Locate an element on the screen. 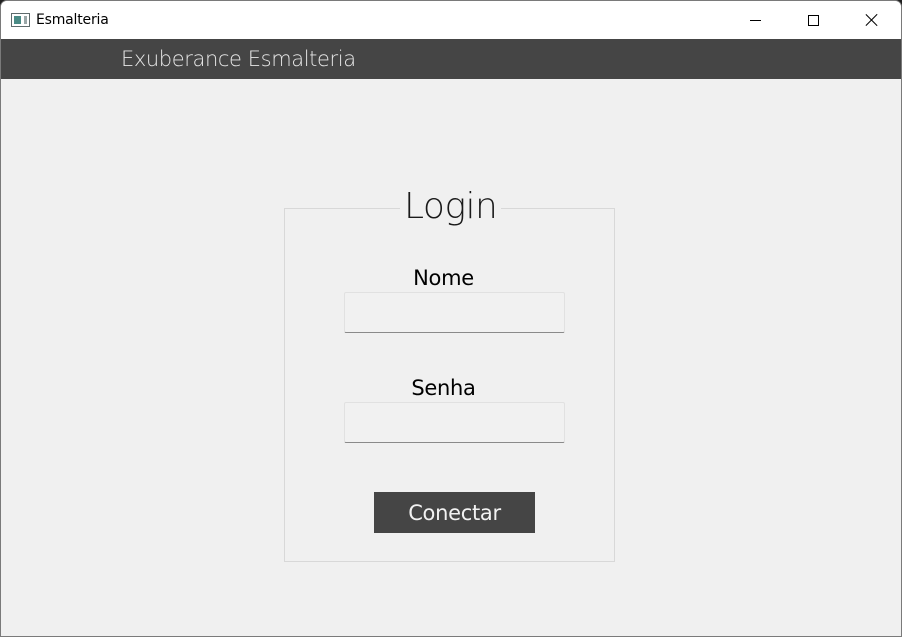 The width and height of the screenshot is (902, 637). maximize-button is located at coordinates (813, 20).